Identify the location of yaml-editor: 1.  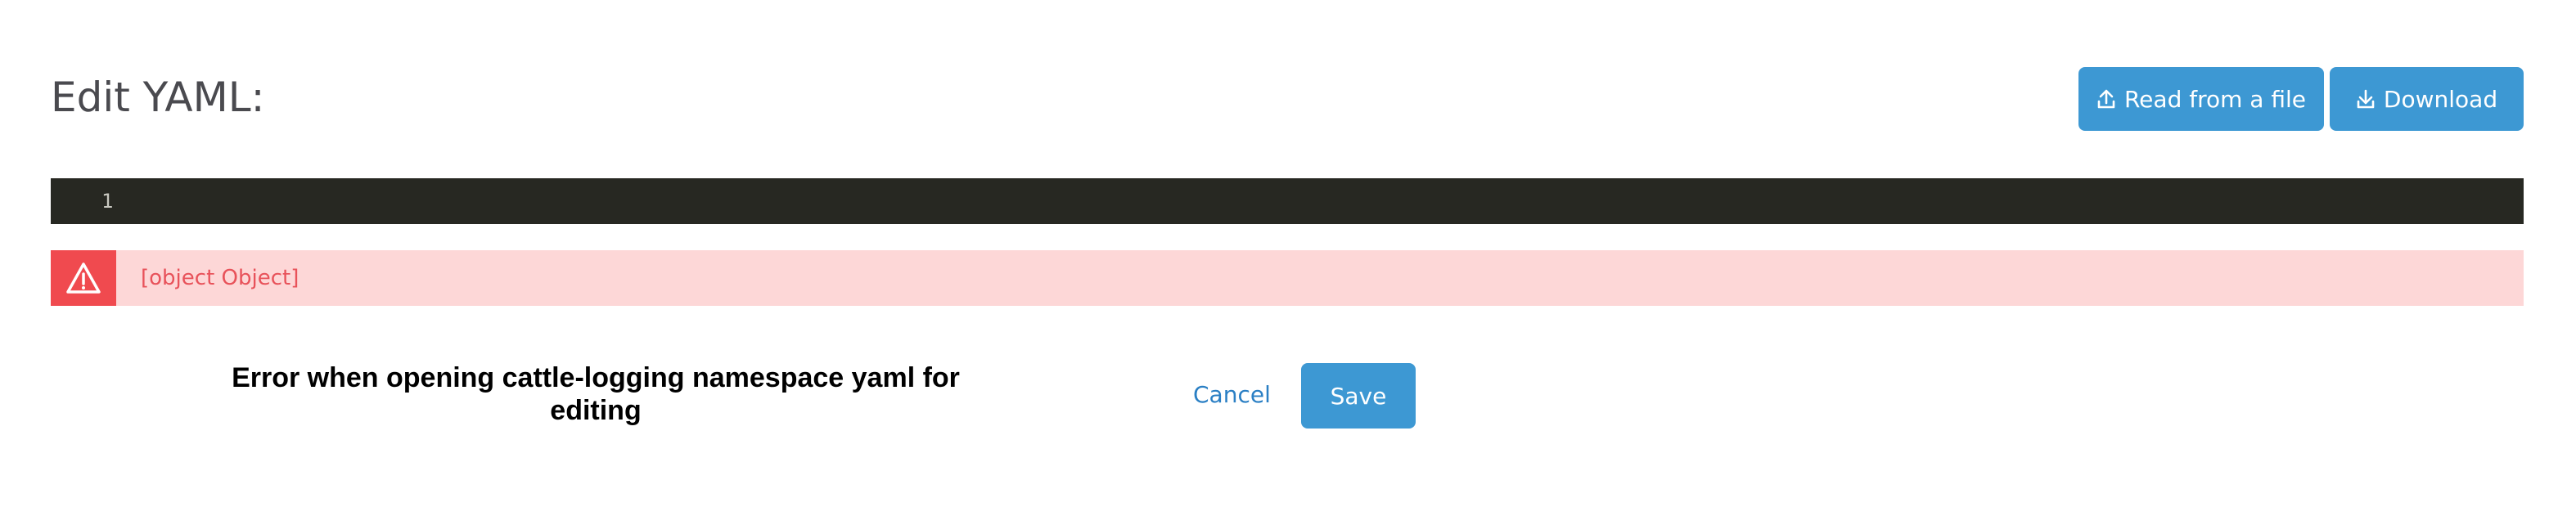
(1287, 201).